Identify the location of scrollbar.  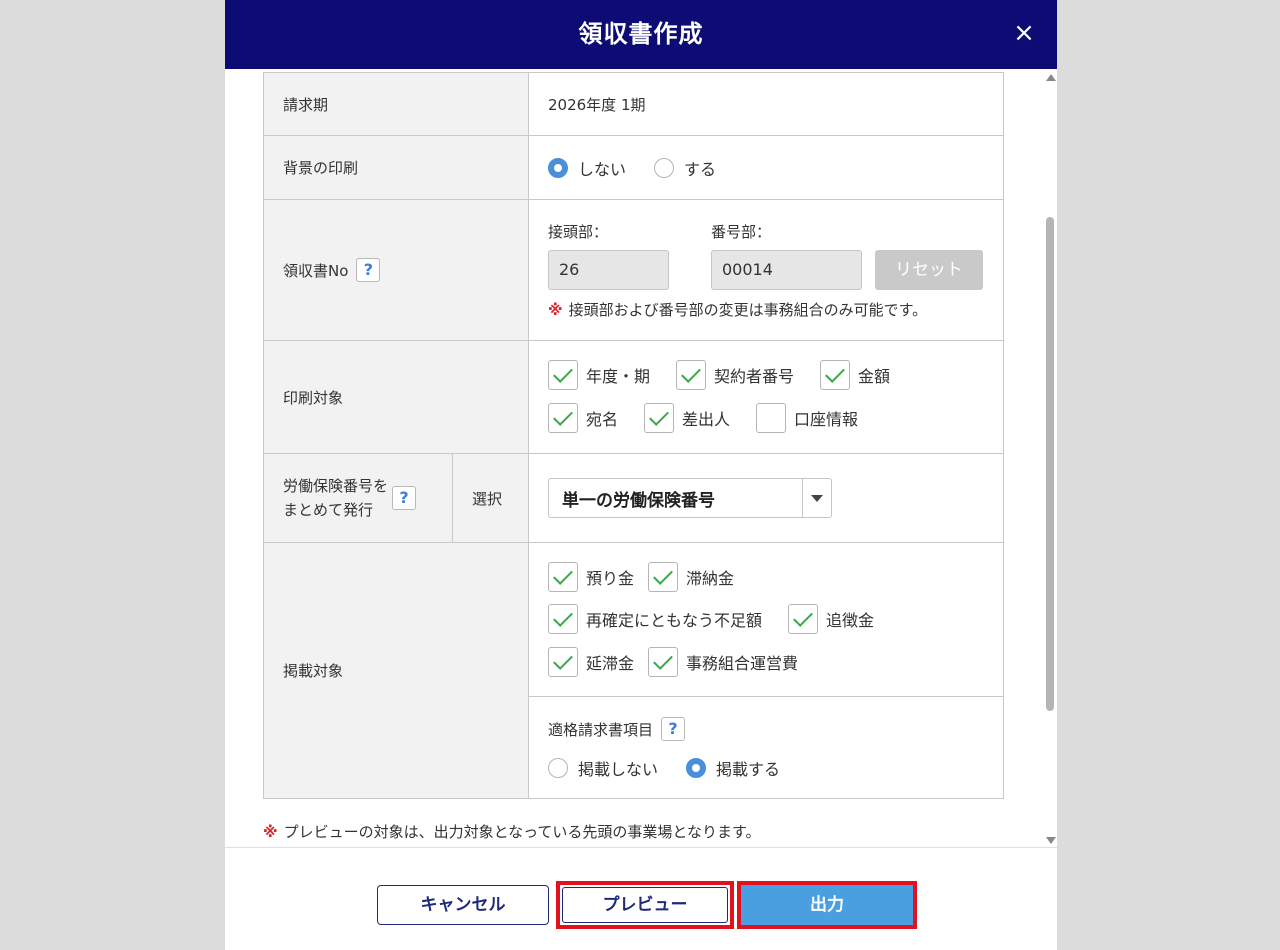
(1050, 458).